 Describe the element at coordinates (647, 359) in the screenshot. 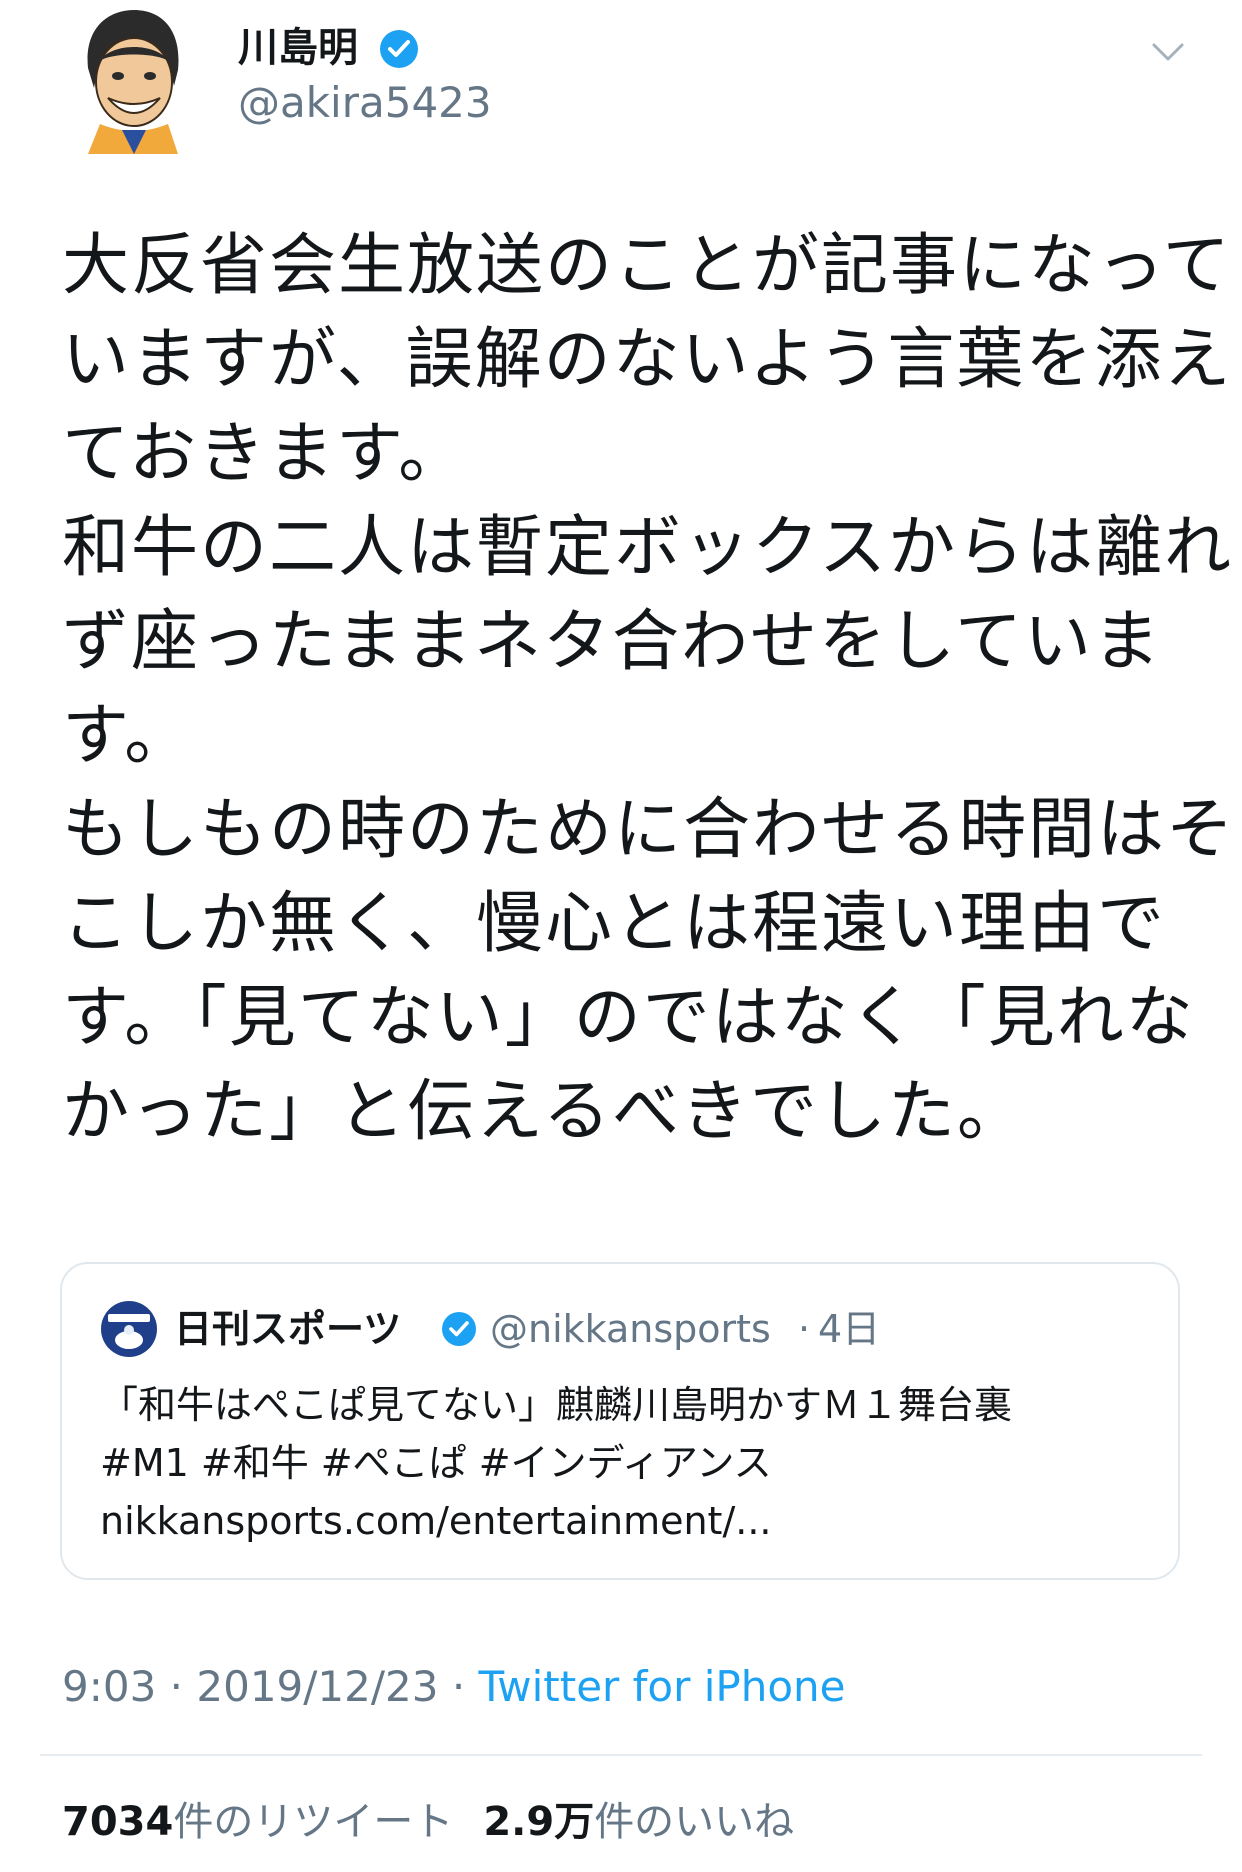

I see `tweet-line: いますが、誤解のないよう言葉を添え` at that location.